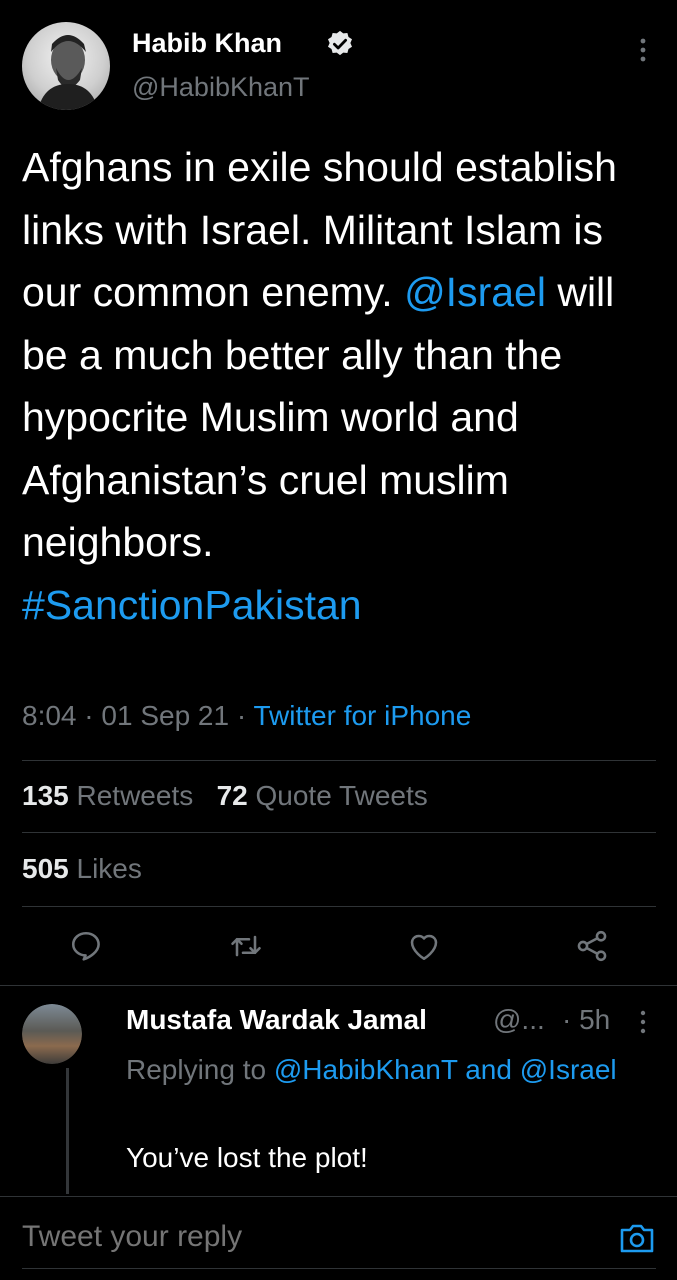  What do you see at coordinates (362, 715) in the screenshot?
I see `tweet-source-link: Twitter for iPhone` at bounding box center [362, 715].